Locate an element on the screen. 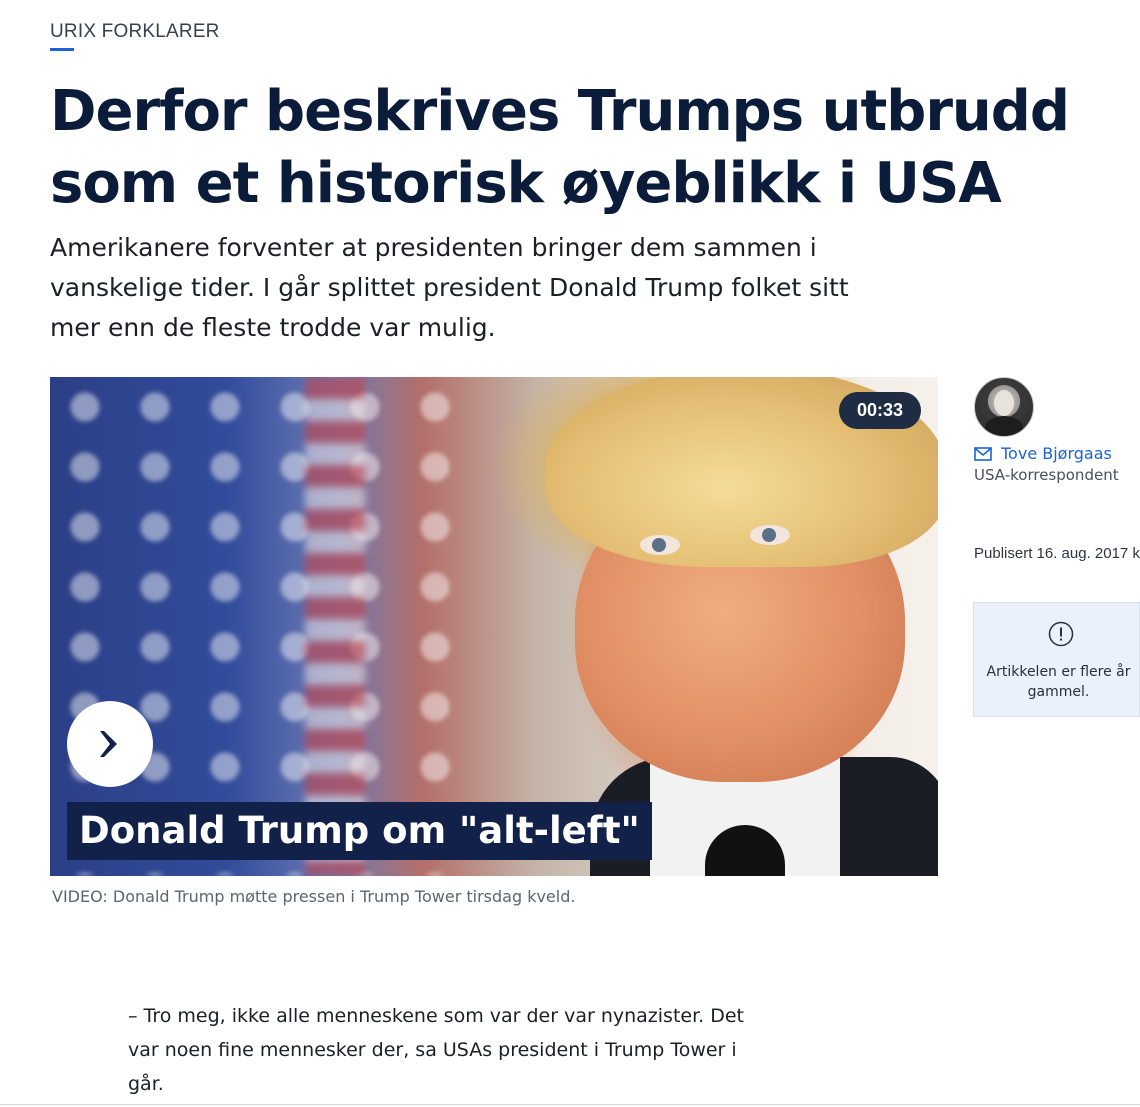 The width and height of the screenshot is (1140, 1107). mail-icon is located at coordinates (983, 453).